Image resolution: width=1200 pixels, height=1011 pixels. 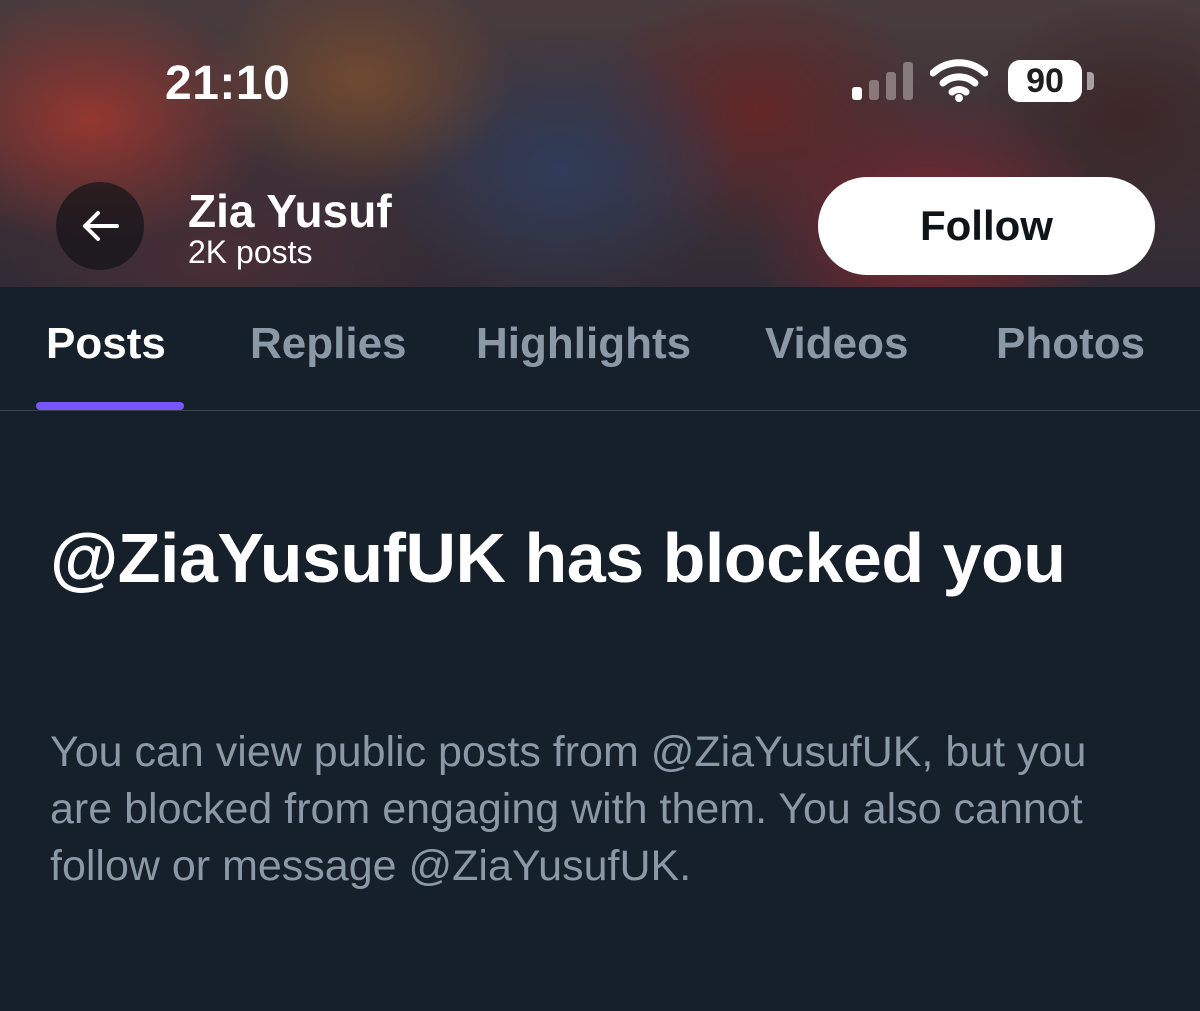 I want to click on battery-cap, so click(x=1090, y=81).